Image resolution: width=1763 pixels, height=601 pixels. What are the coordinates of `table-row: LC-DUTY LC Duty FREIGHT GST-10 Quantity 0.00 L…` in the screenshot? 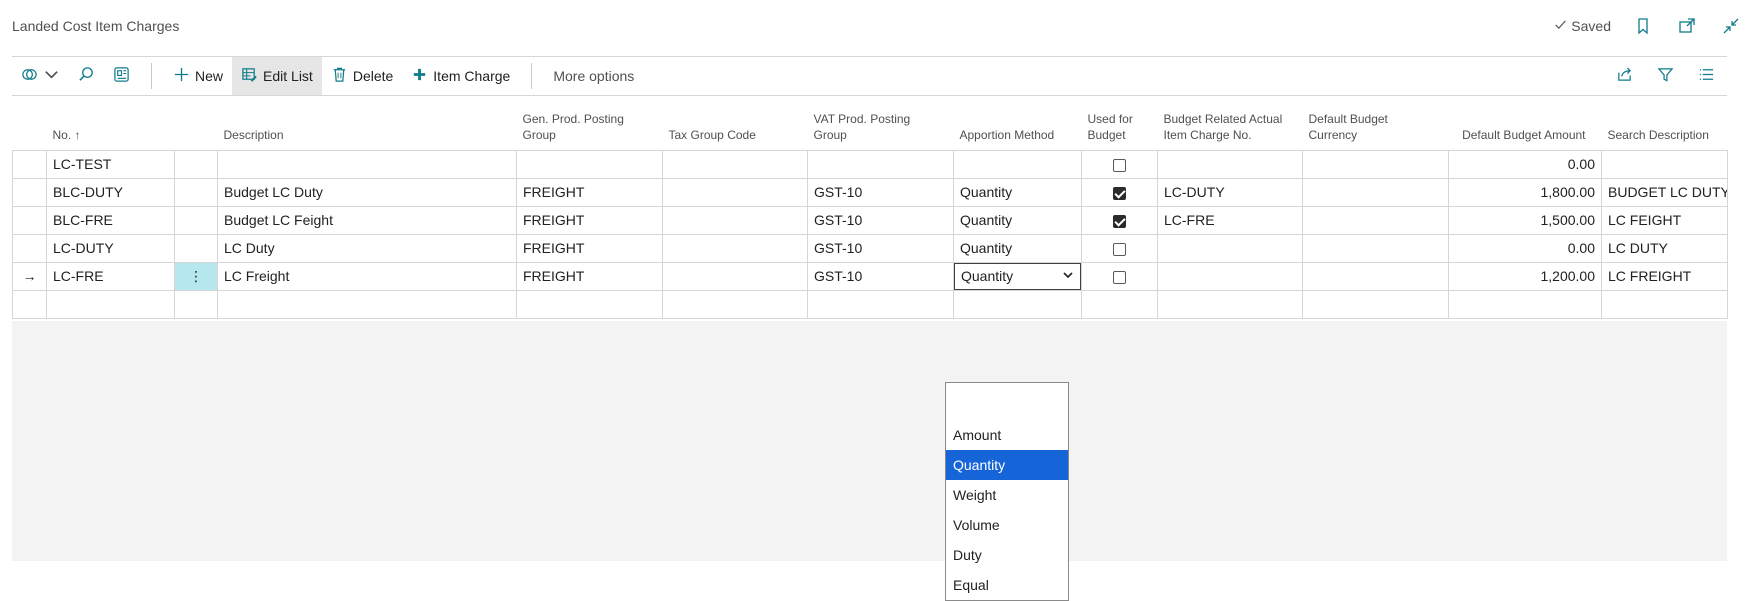 It's located at (870, 248).